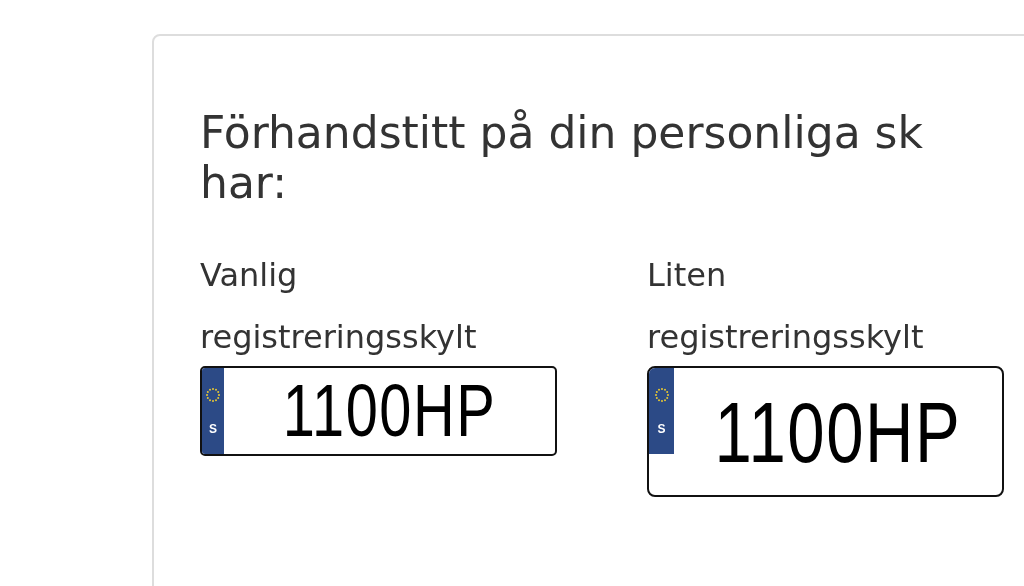 The width and height of the screenshot is (1024, 586). I want to click on preview-heading: Förhandstitt på din personliga sk har:, so click(562, 158).